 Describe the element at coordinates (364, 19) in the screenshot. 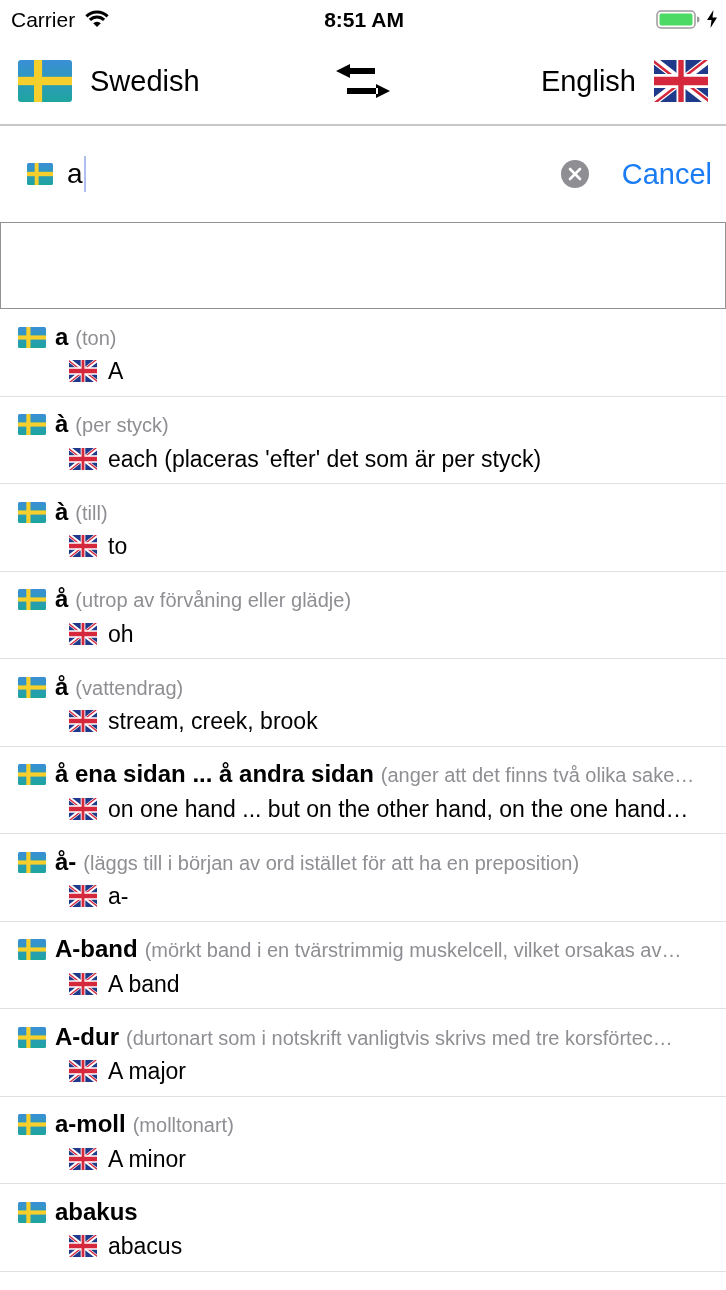

I see `clock-time: 8:51 AM` at that location.